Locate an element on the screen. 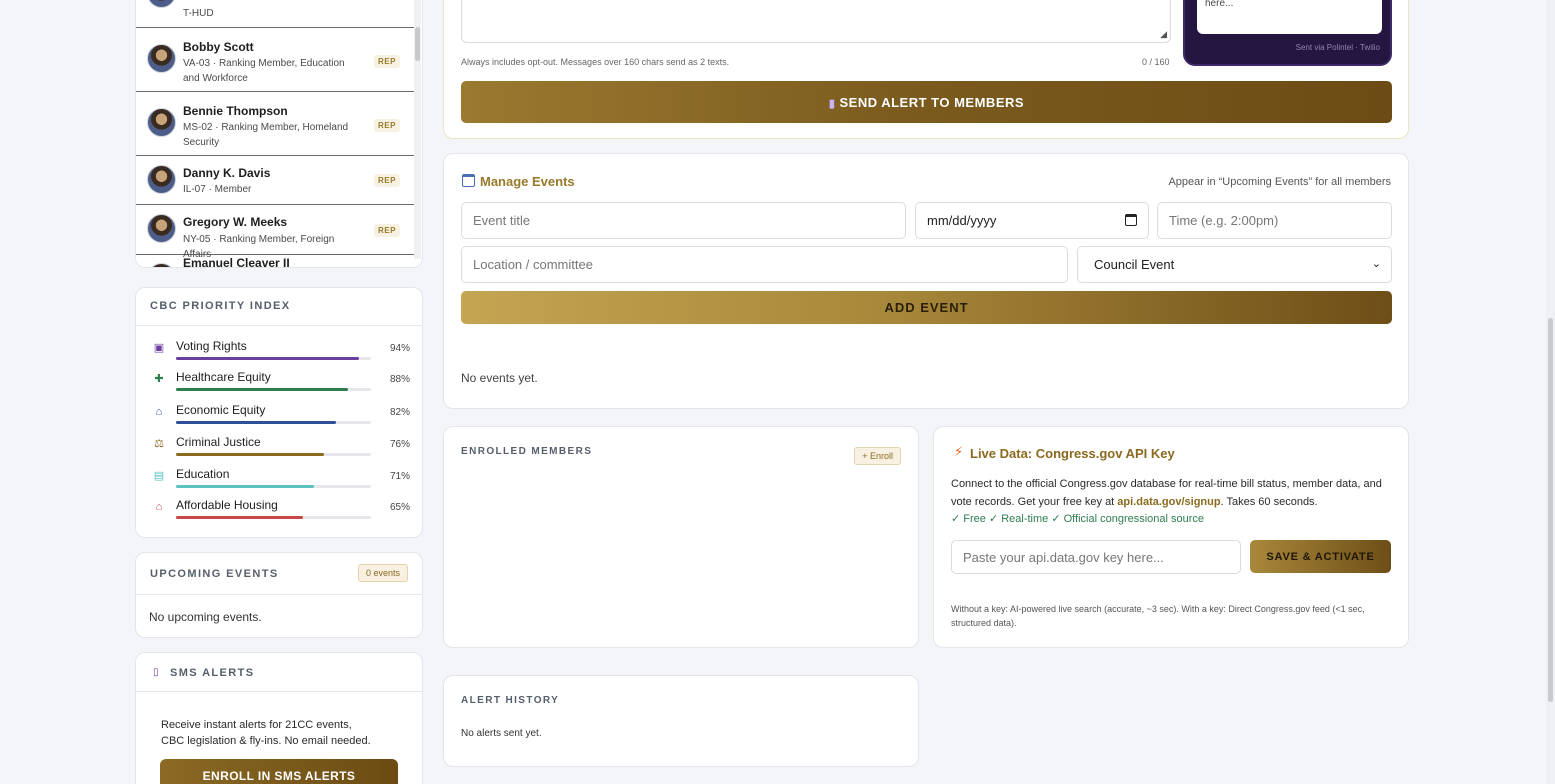 This screenshot has height=784, width=1555. member-row: Danny K. Davis IL-07 · Member REP is located at coordinates (275, 180).